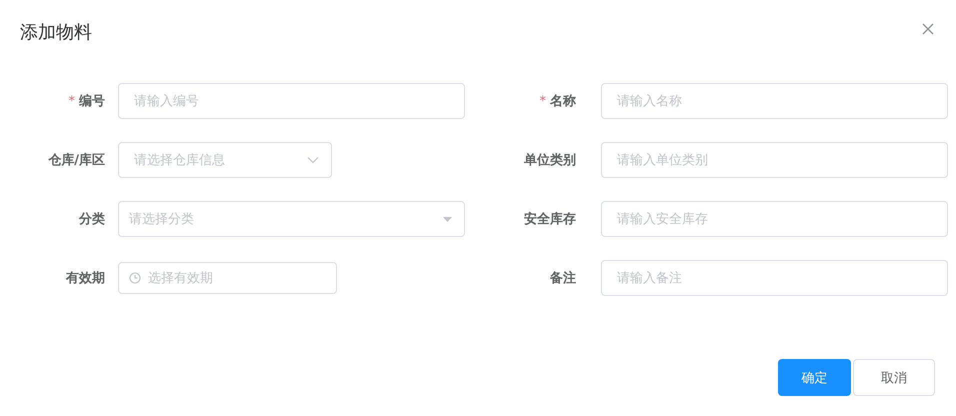 This screenshot has width=956, height=416. I want to click on close-icon, so click(928, 29).